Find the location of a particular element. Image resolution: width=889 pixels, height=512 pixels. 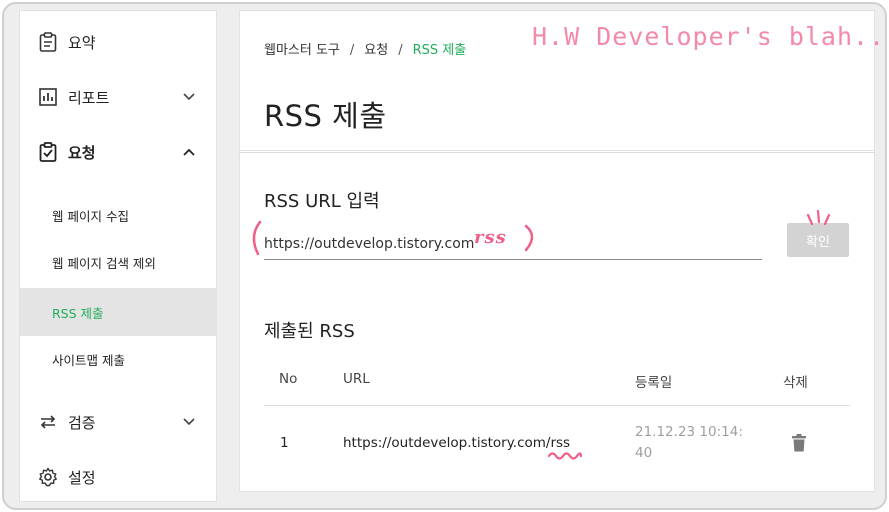

submitted-rss-section-title: 제출된 RSS is located at coordinates (309, 331).